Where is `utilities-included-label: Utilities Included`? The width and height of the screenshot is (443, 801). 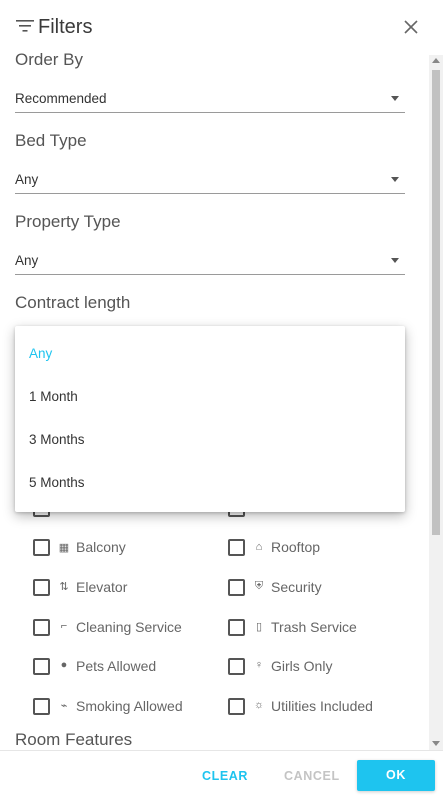
utilities-included-label: Utilities Included is located at coordinates (322, 706).